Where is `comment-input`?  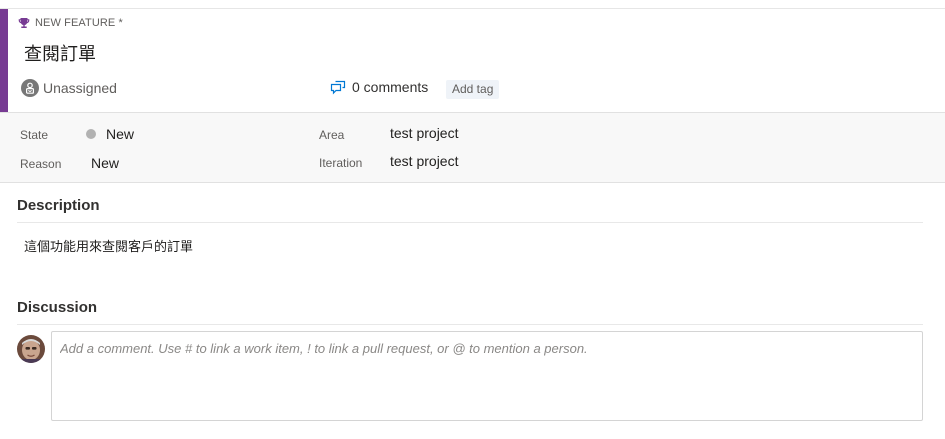
comment-input is located at coordinates (487, 376).